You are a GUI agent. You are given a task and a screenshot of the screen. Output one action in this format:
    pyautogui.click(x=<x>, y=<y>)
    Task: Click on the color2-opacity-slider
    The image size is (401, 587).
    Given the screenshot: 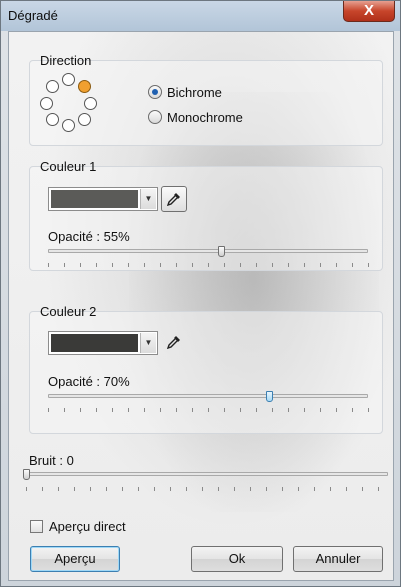 What is the action you would take?
    pyautogui.click(x=269, y=396)
    